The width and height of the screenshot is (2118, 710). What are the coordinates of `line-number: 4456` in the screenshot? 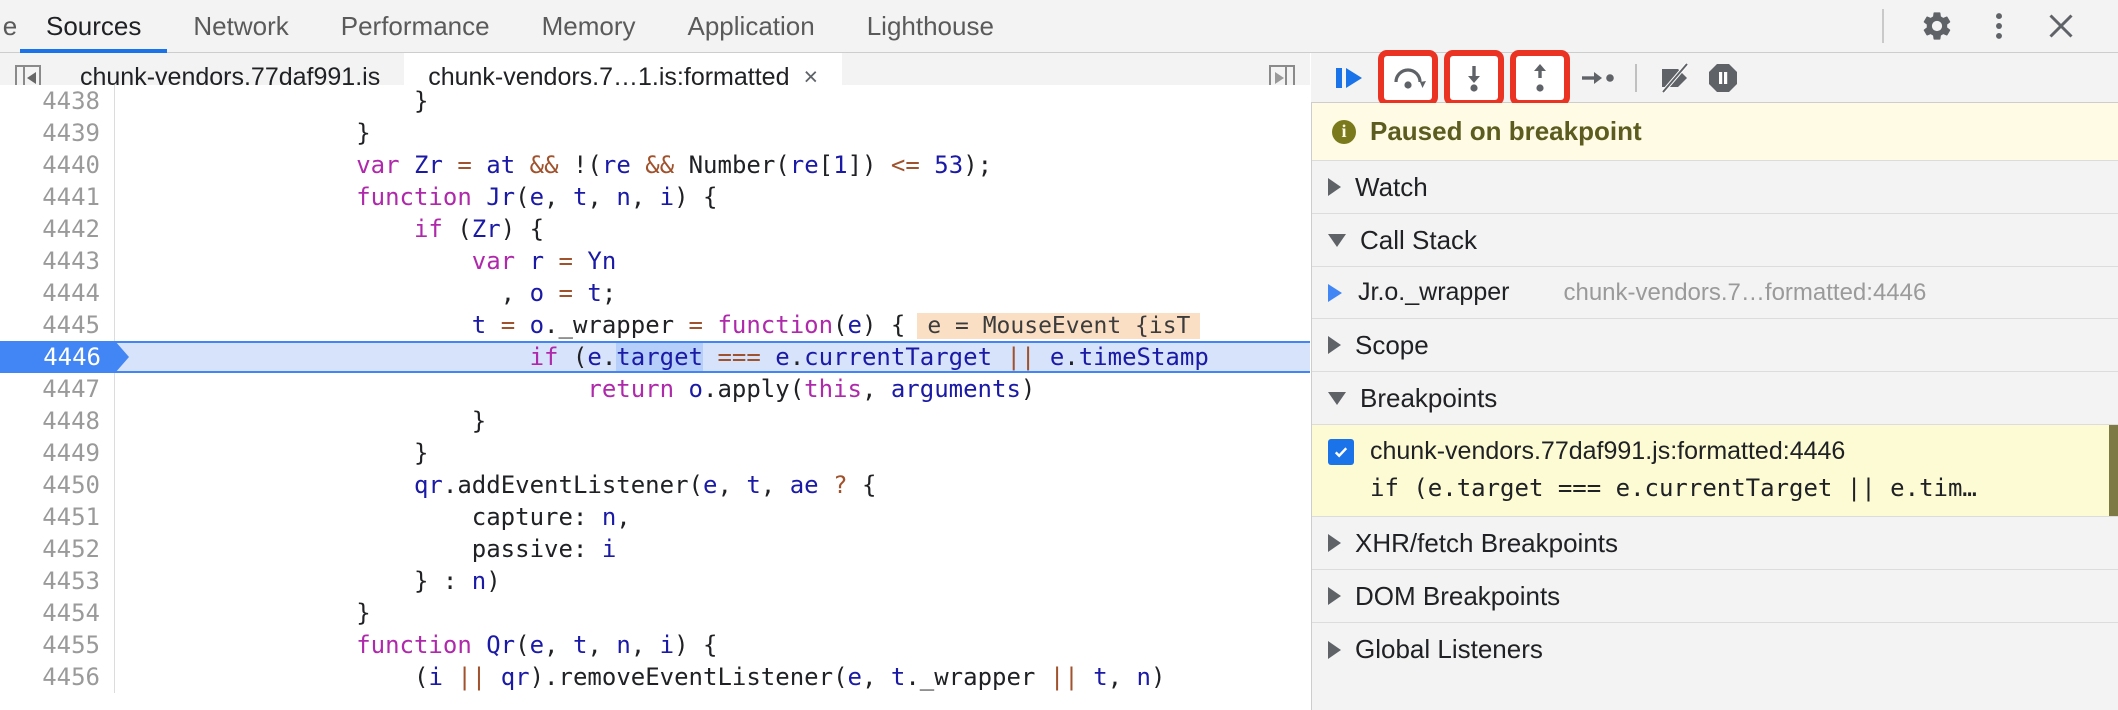 It's located at (57, 677).